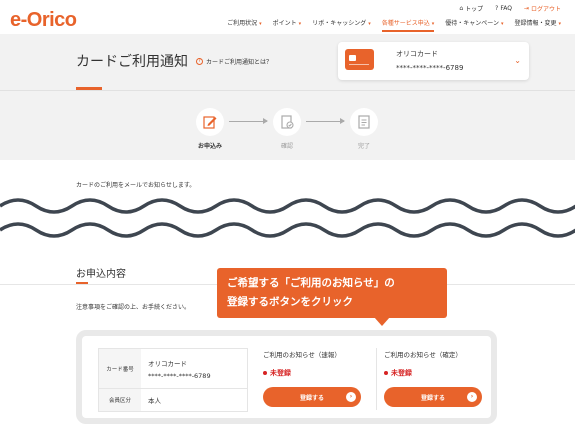 This screenshot has width=575, height=447. Describe the element at coordinates (517, 60) in the screenshot. I see `chevron-down-icon: ⌄` at that location.